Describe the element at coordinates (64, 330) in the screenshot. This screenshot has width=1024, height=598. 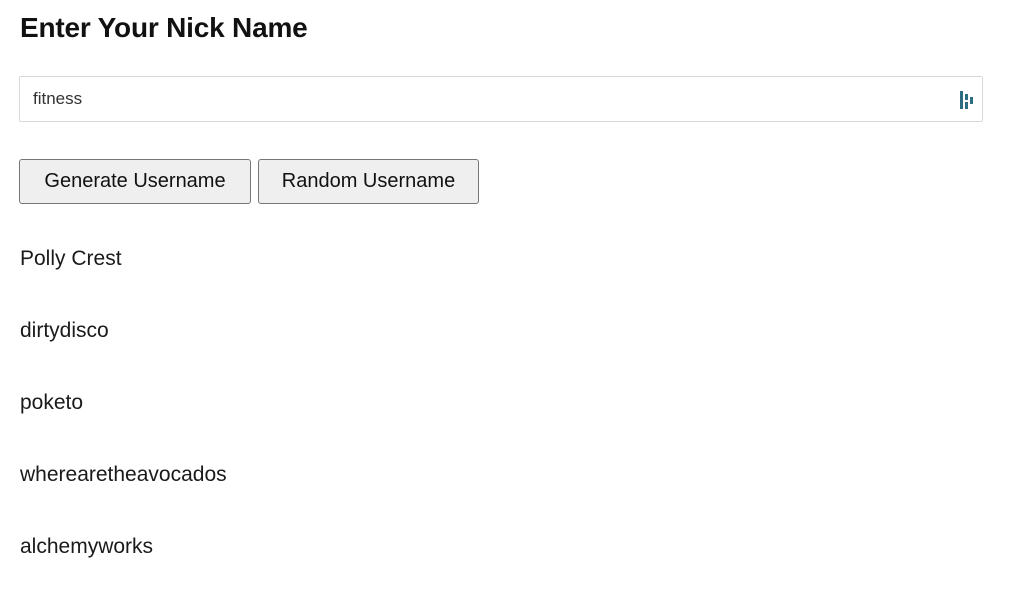
I see `username-result: dirtydisco` at that location.